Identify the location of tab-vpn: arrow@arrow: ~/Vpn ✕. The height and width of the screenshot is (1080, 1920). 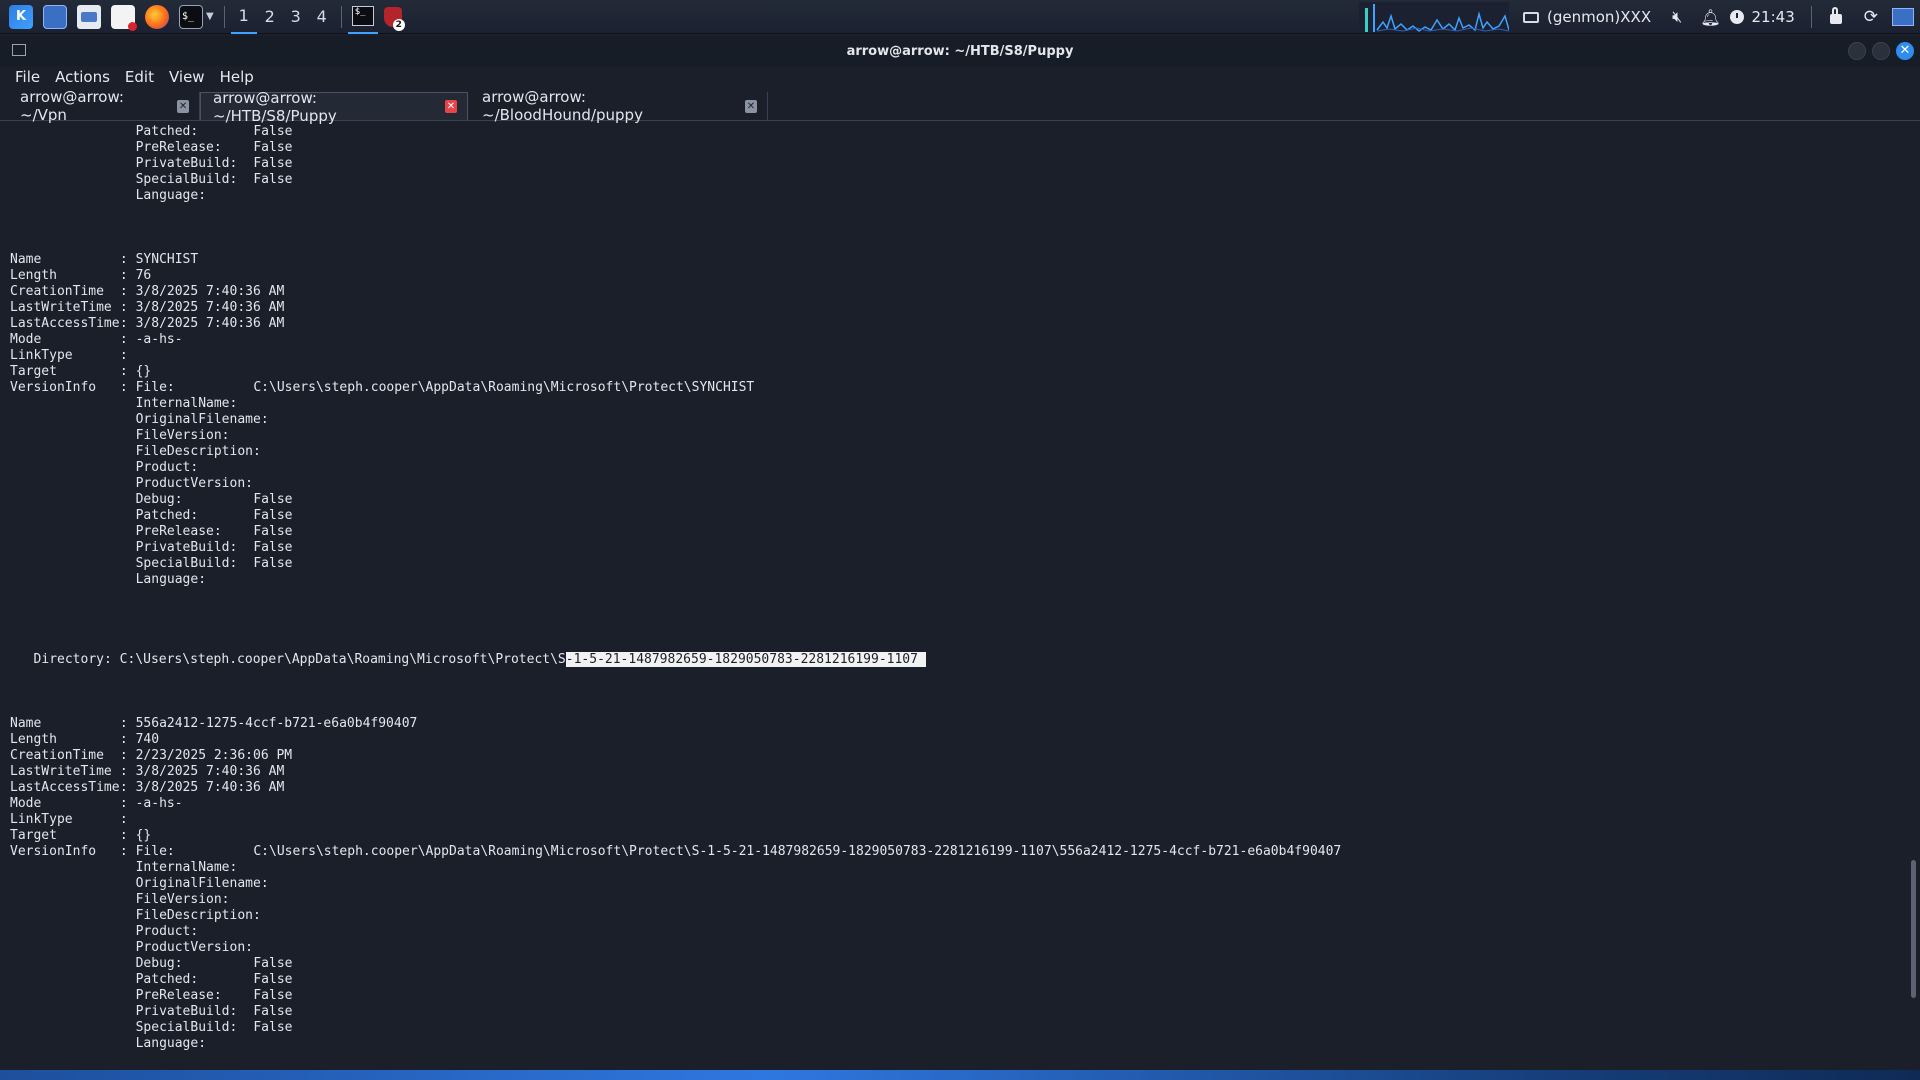
(104, 106).